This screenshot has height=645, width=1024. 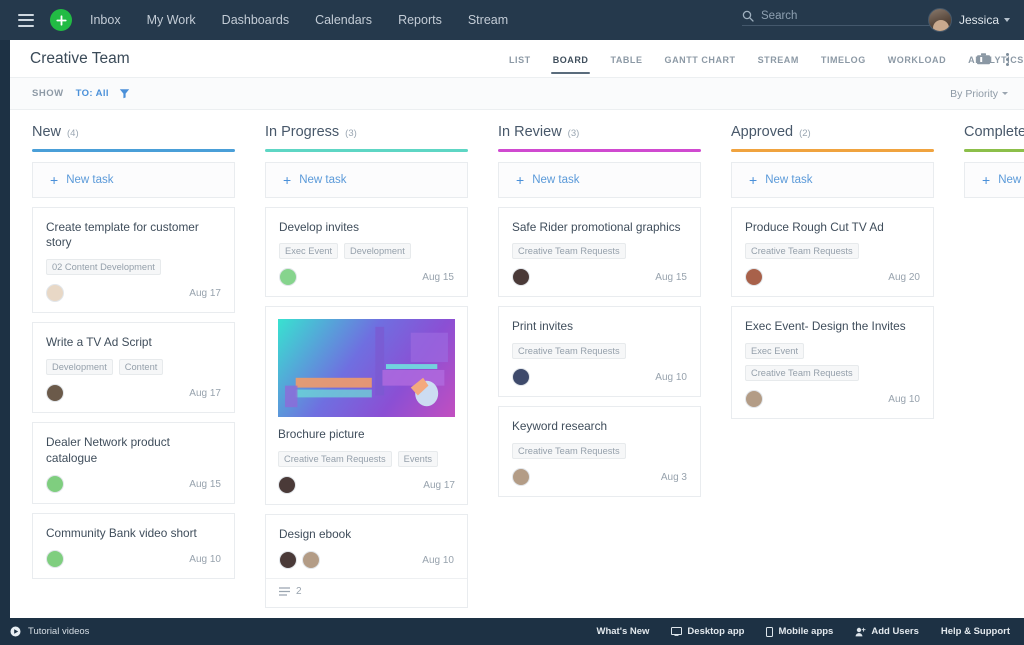 What do you see at coordinates (571, 59) in the screenshot?
I see `tab-board: BOARD` at bounding box center [571, 59].